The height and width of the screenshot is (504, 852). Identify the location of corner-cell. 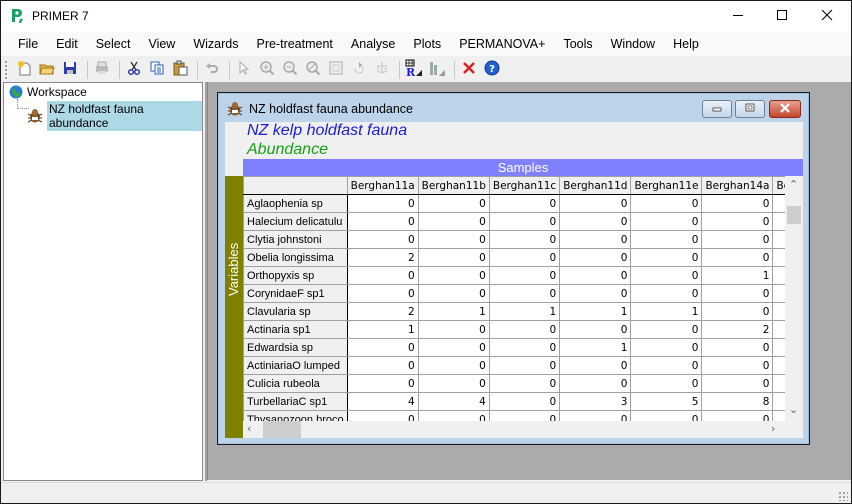
(295, 185).